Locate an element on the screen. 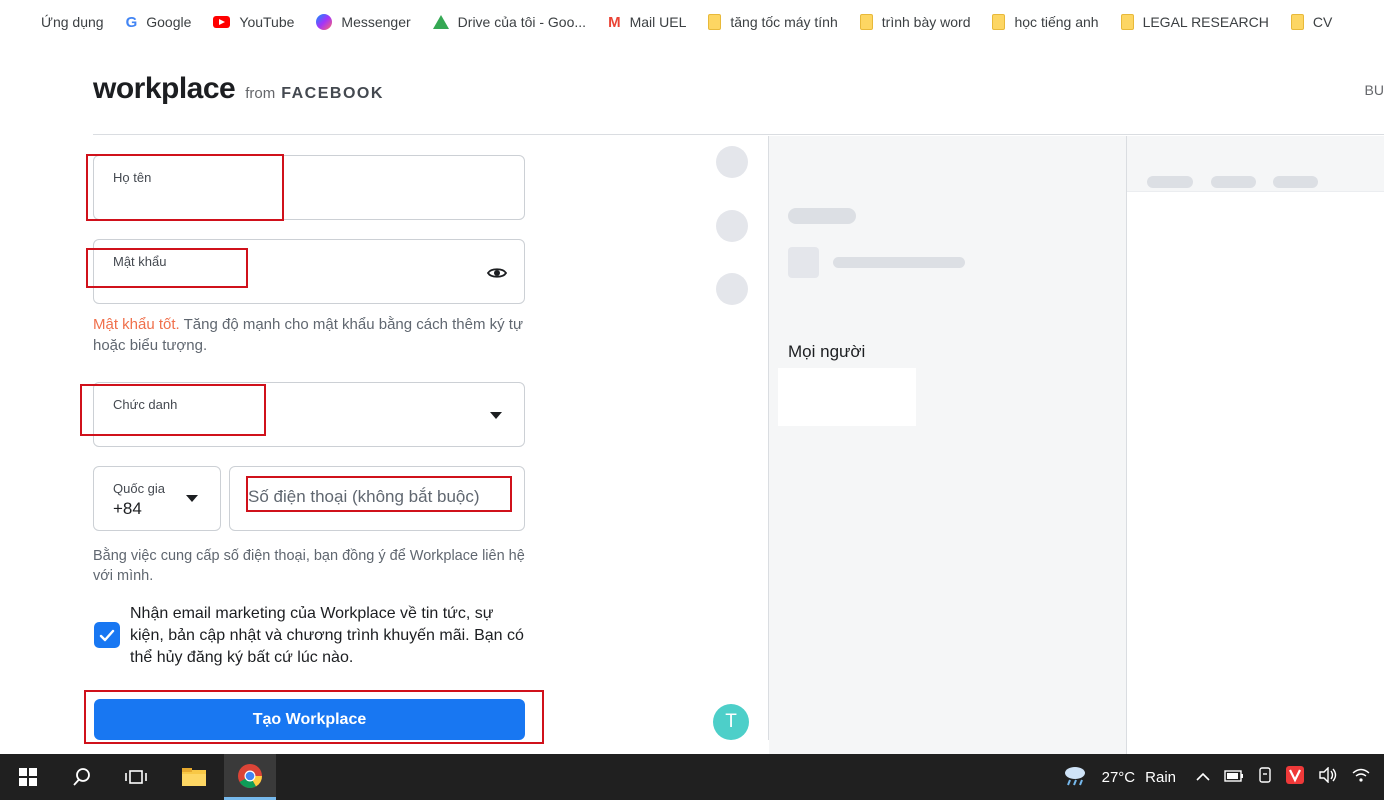 This screenshot has height=800, width=1384. create-workplace-button: Tạo Workplace is located at coordinates (309, 719).